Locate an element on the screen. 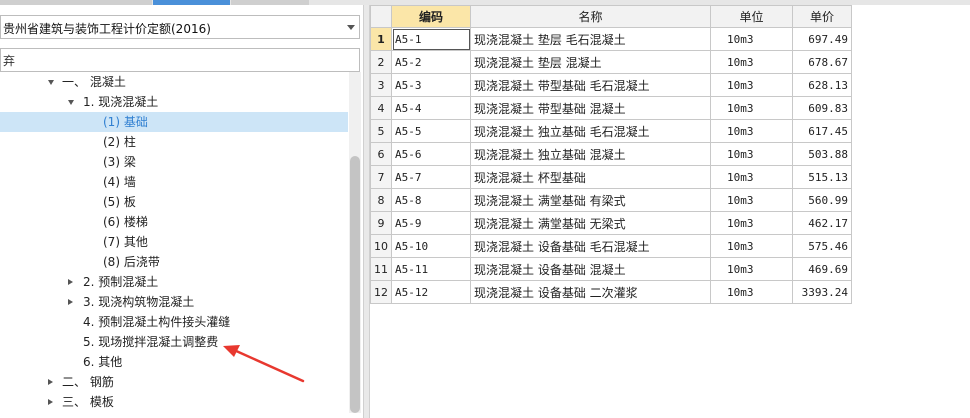 This screenshot has height=418, width=970. table-row: 9 A5-9 现浇混凝土 满堂基础 无梁式 10m3 462.17 is located at coordinates (611, 223).